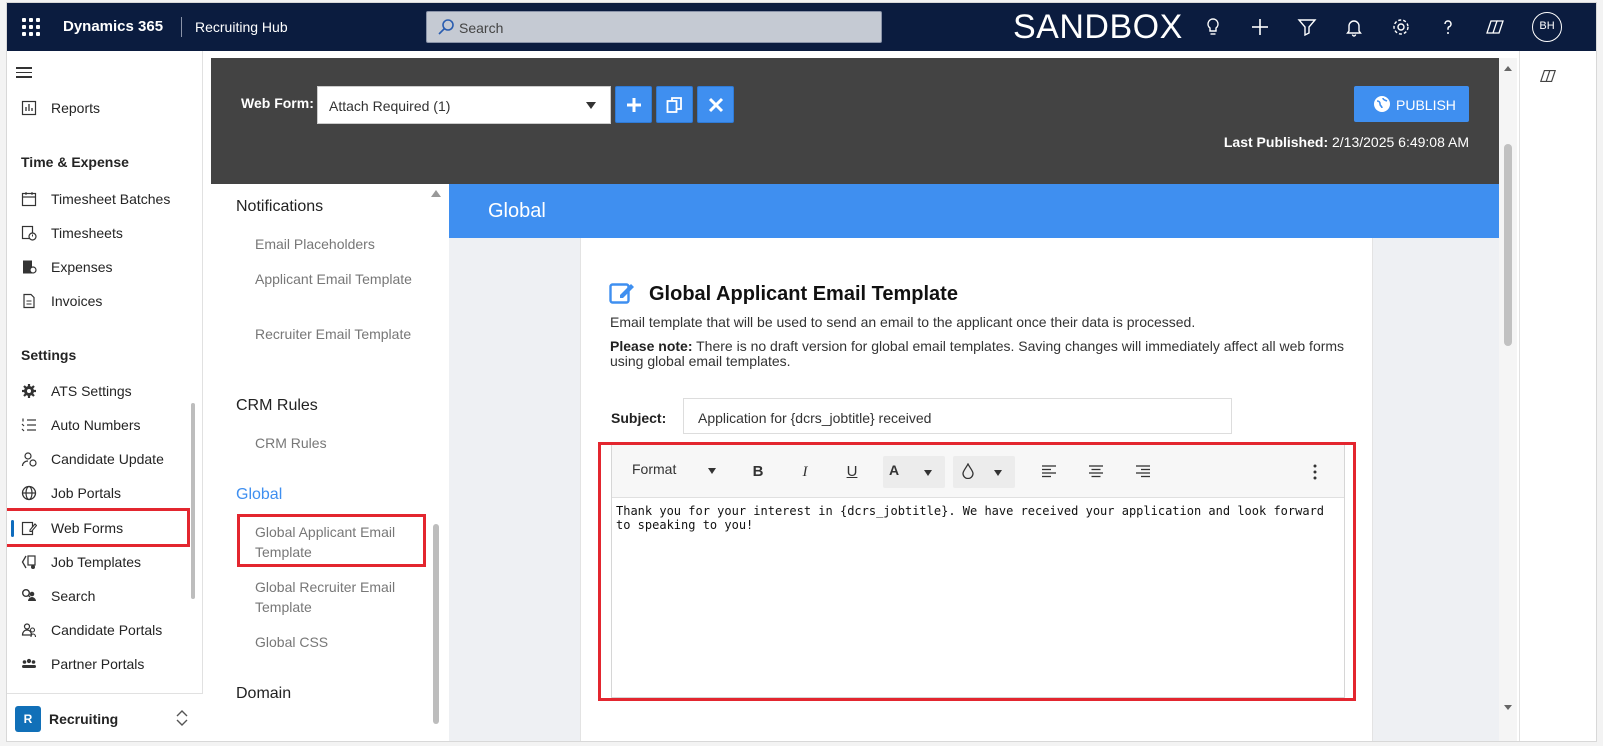 This screenshot has height=746, width=1603. I want to click on note-label: Please note:, so click(651, 346).